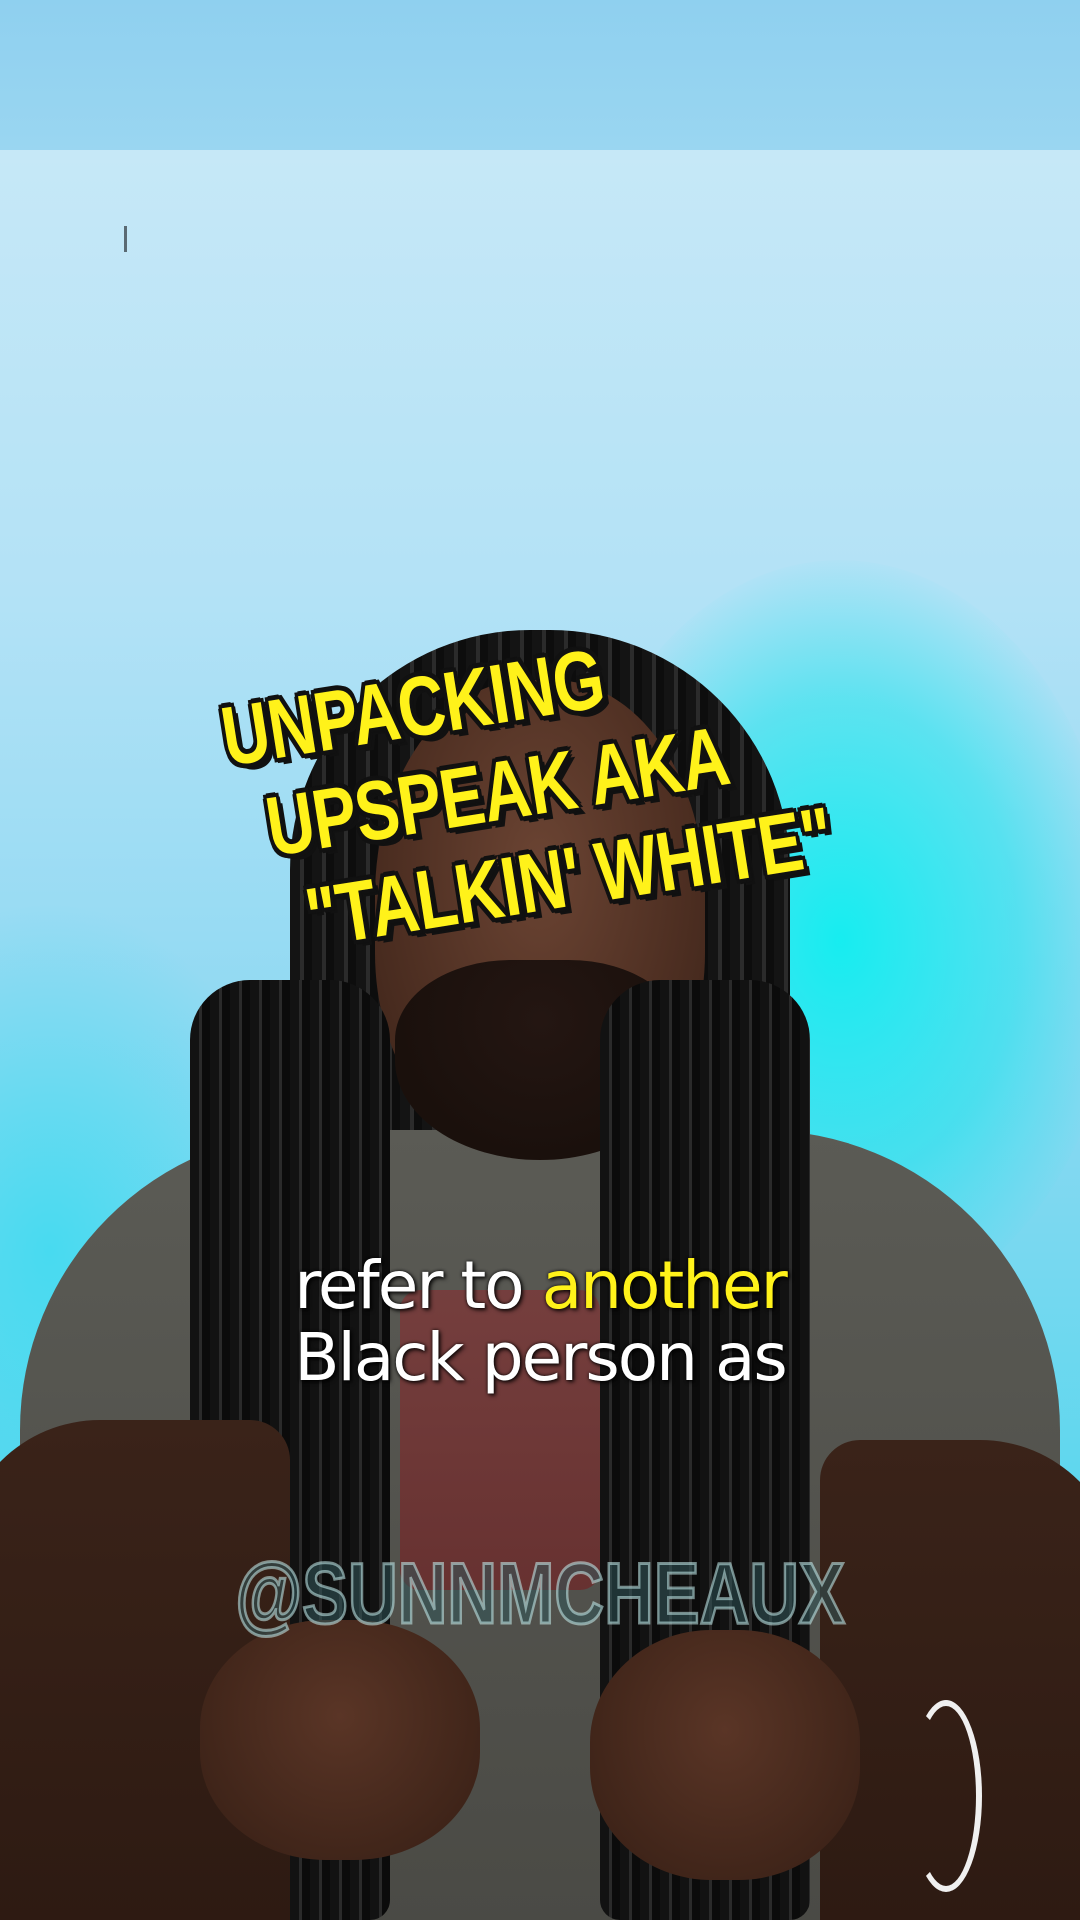  Describe the element at coordinates (664, 1285) in the screenshot. I see `caption-highlight-word: another` at that location.